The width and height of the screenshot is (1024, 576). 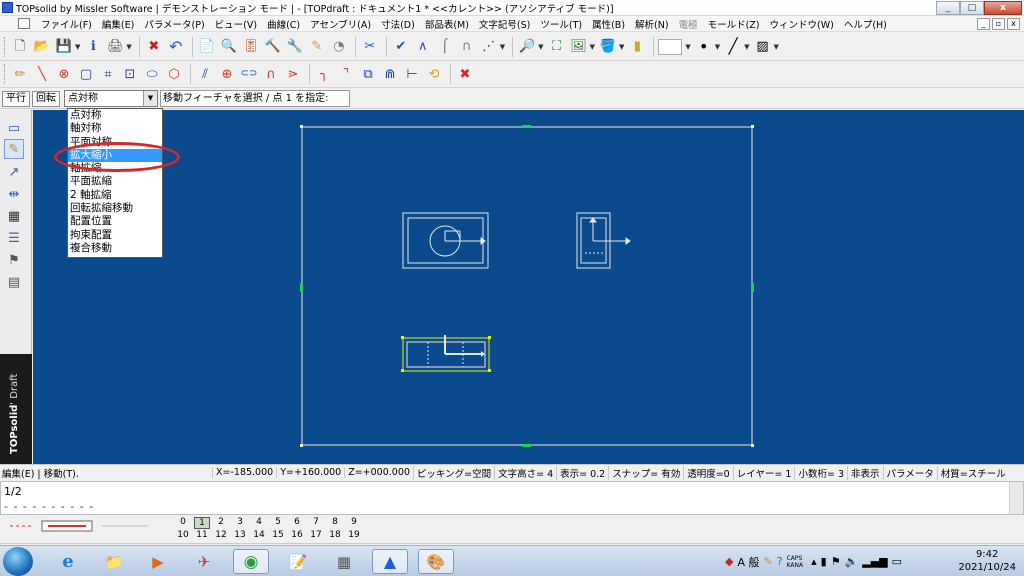 I want to click on chevron-down-icon: ▼, so click(x=150, y=98).